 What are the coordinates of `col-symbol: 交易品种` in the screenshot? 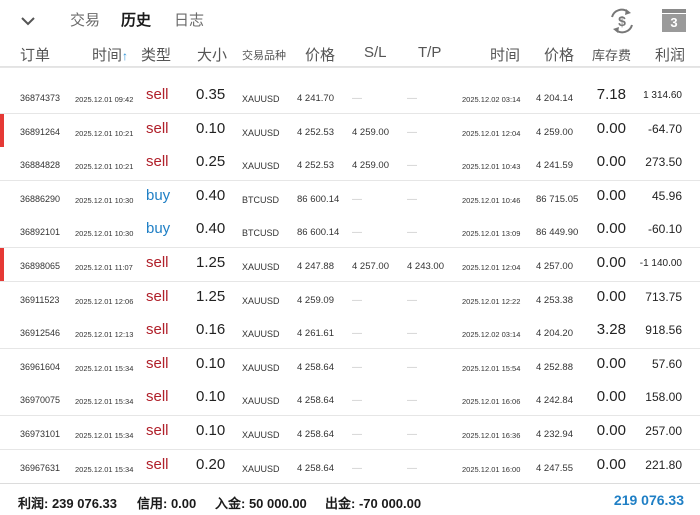 It's located at (264, 55).